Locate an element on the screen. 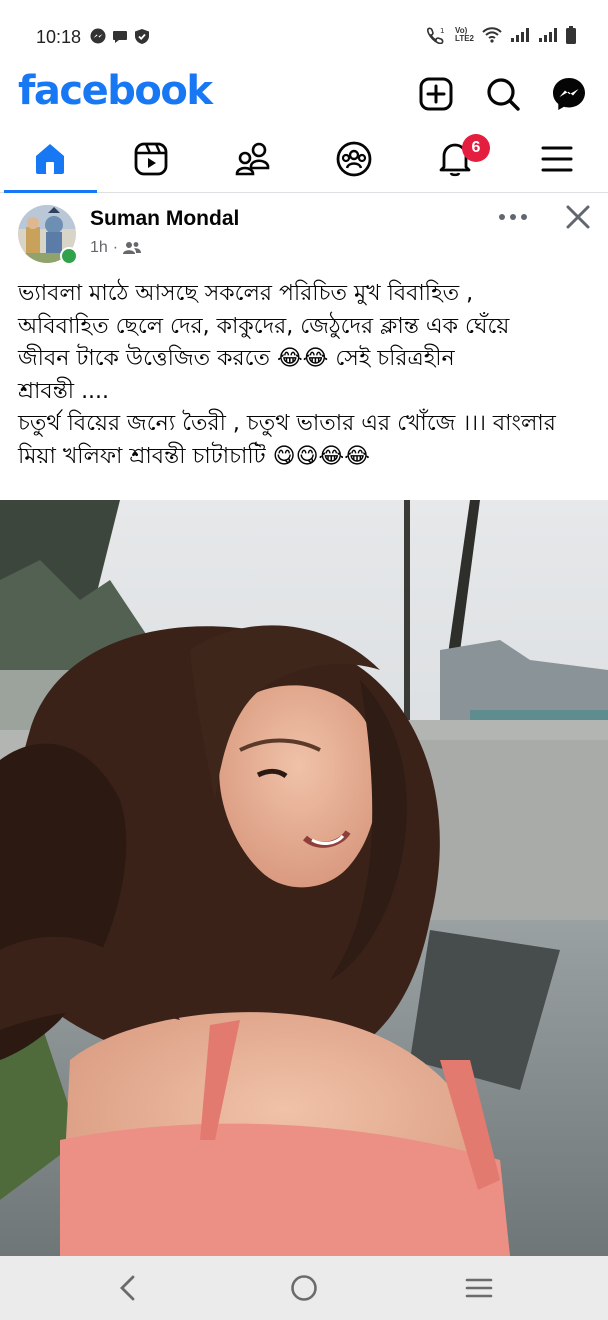 The height and width of the screenshot is (1320, 608). notification-count-badge: 6 is located at coordinates (476, 148).